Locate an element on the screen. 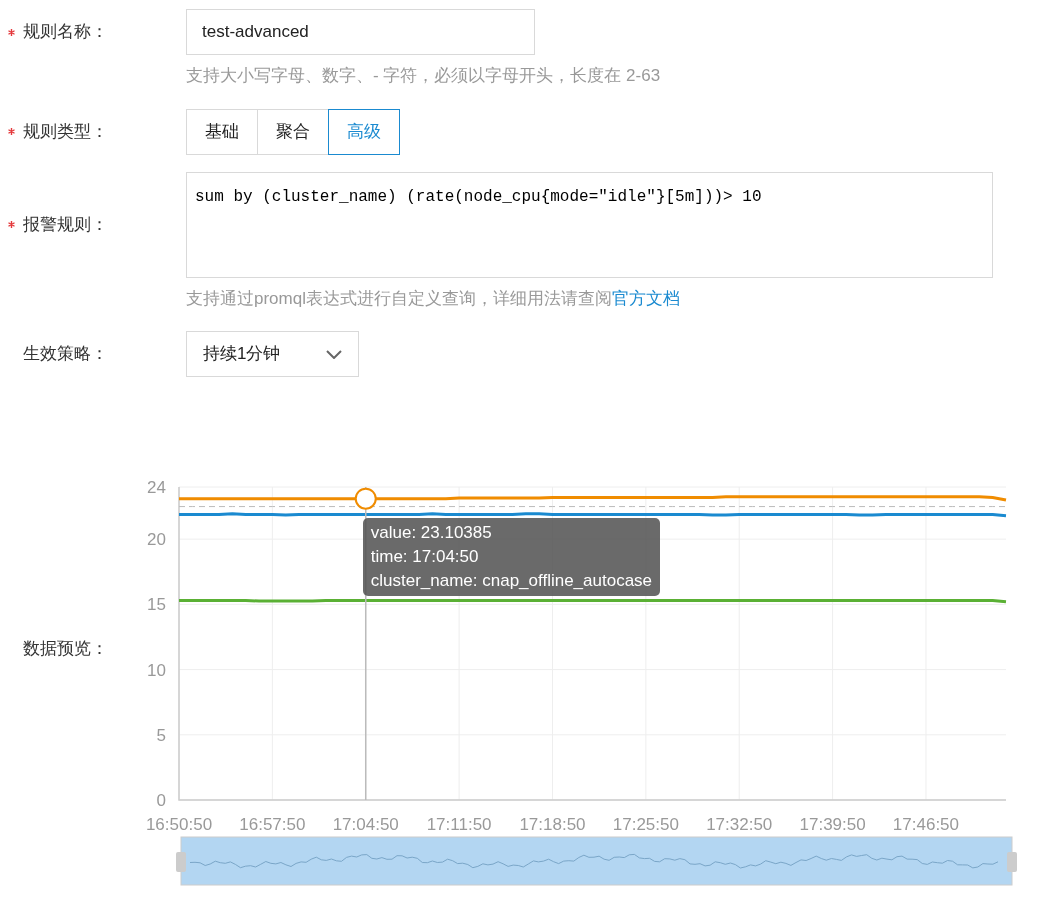 The height and width of the screenshot is (906, 1038). type-tab: 基础 is located at coordinates (222, 131).